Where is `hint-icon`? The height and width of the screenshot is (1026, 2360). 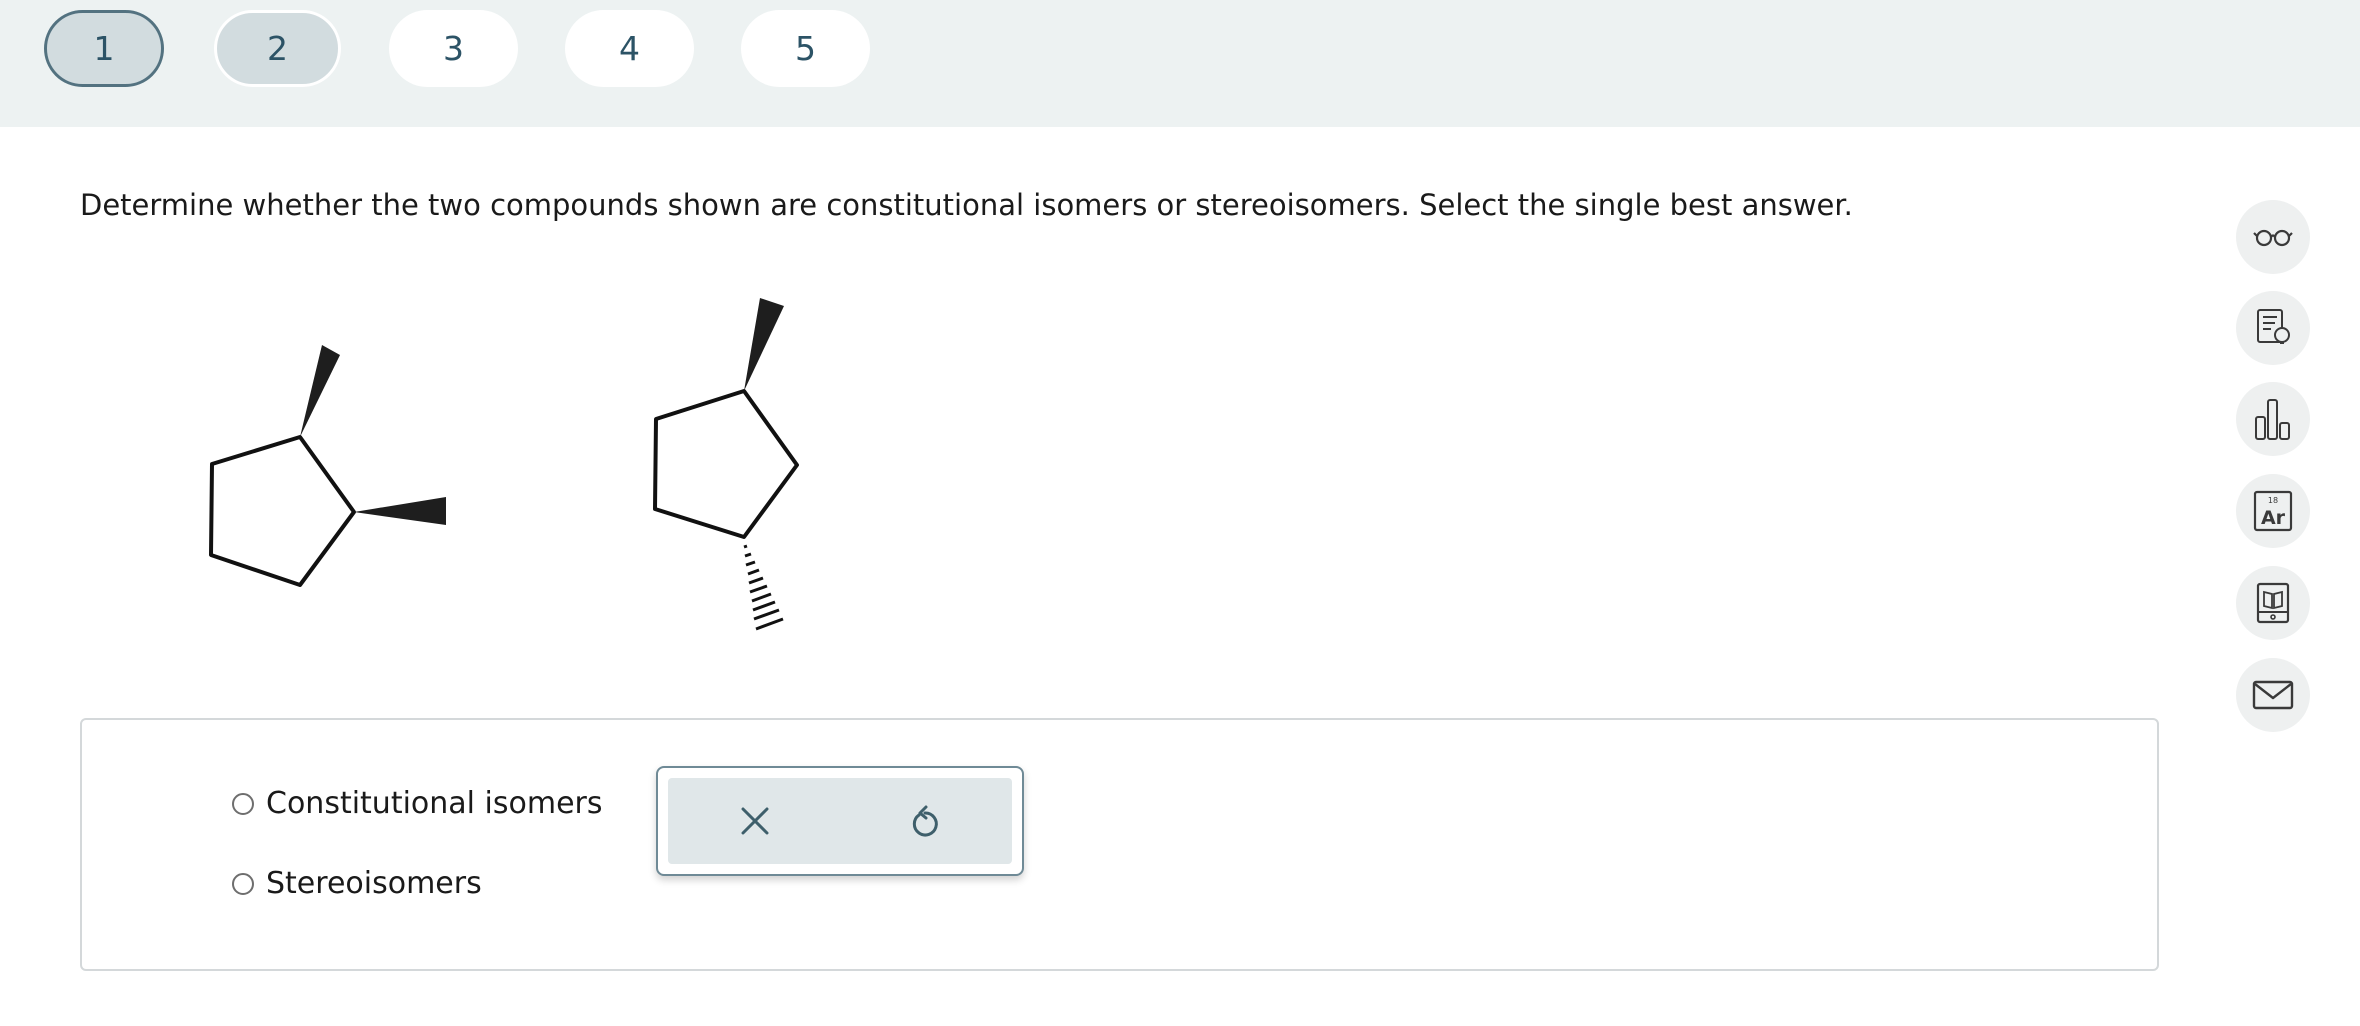
hint-icon is located at coordinates (2273, 326).